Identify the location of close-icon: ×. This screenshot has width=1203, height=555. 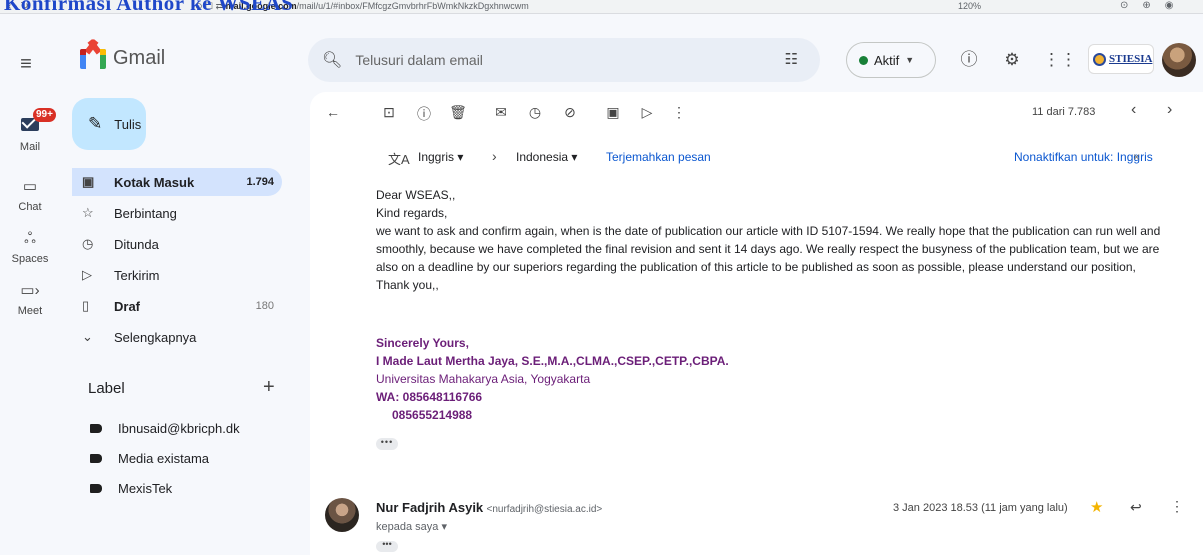
(1136, 157).